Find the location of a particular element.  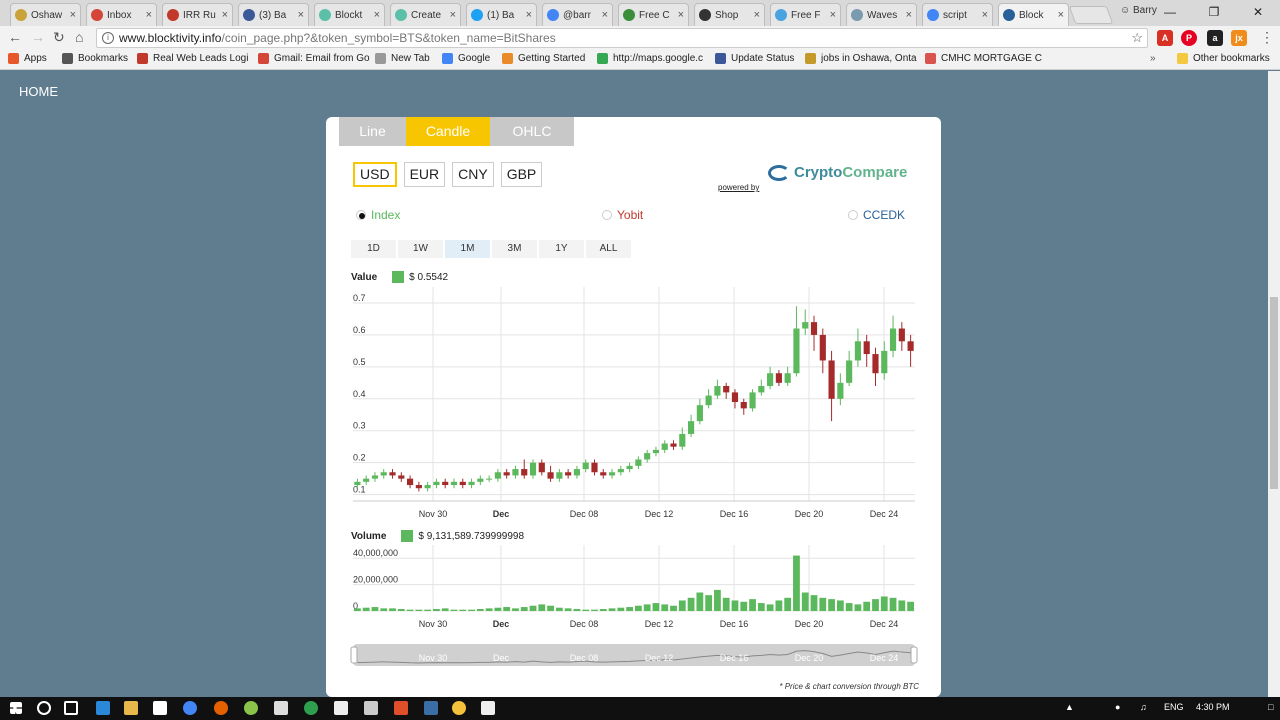

browser-tab: Free F × is located at coordinates (805, 14).